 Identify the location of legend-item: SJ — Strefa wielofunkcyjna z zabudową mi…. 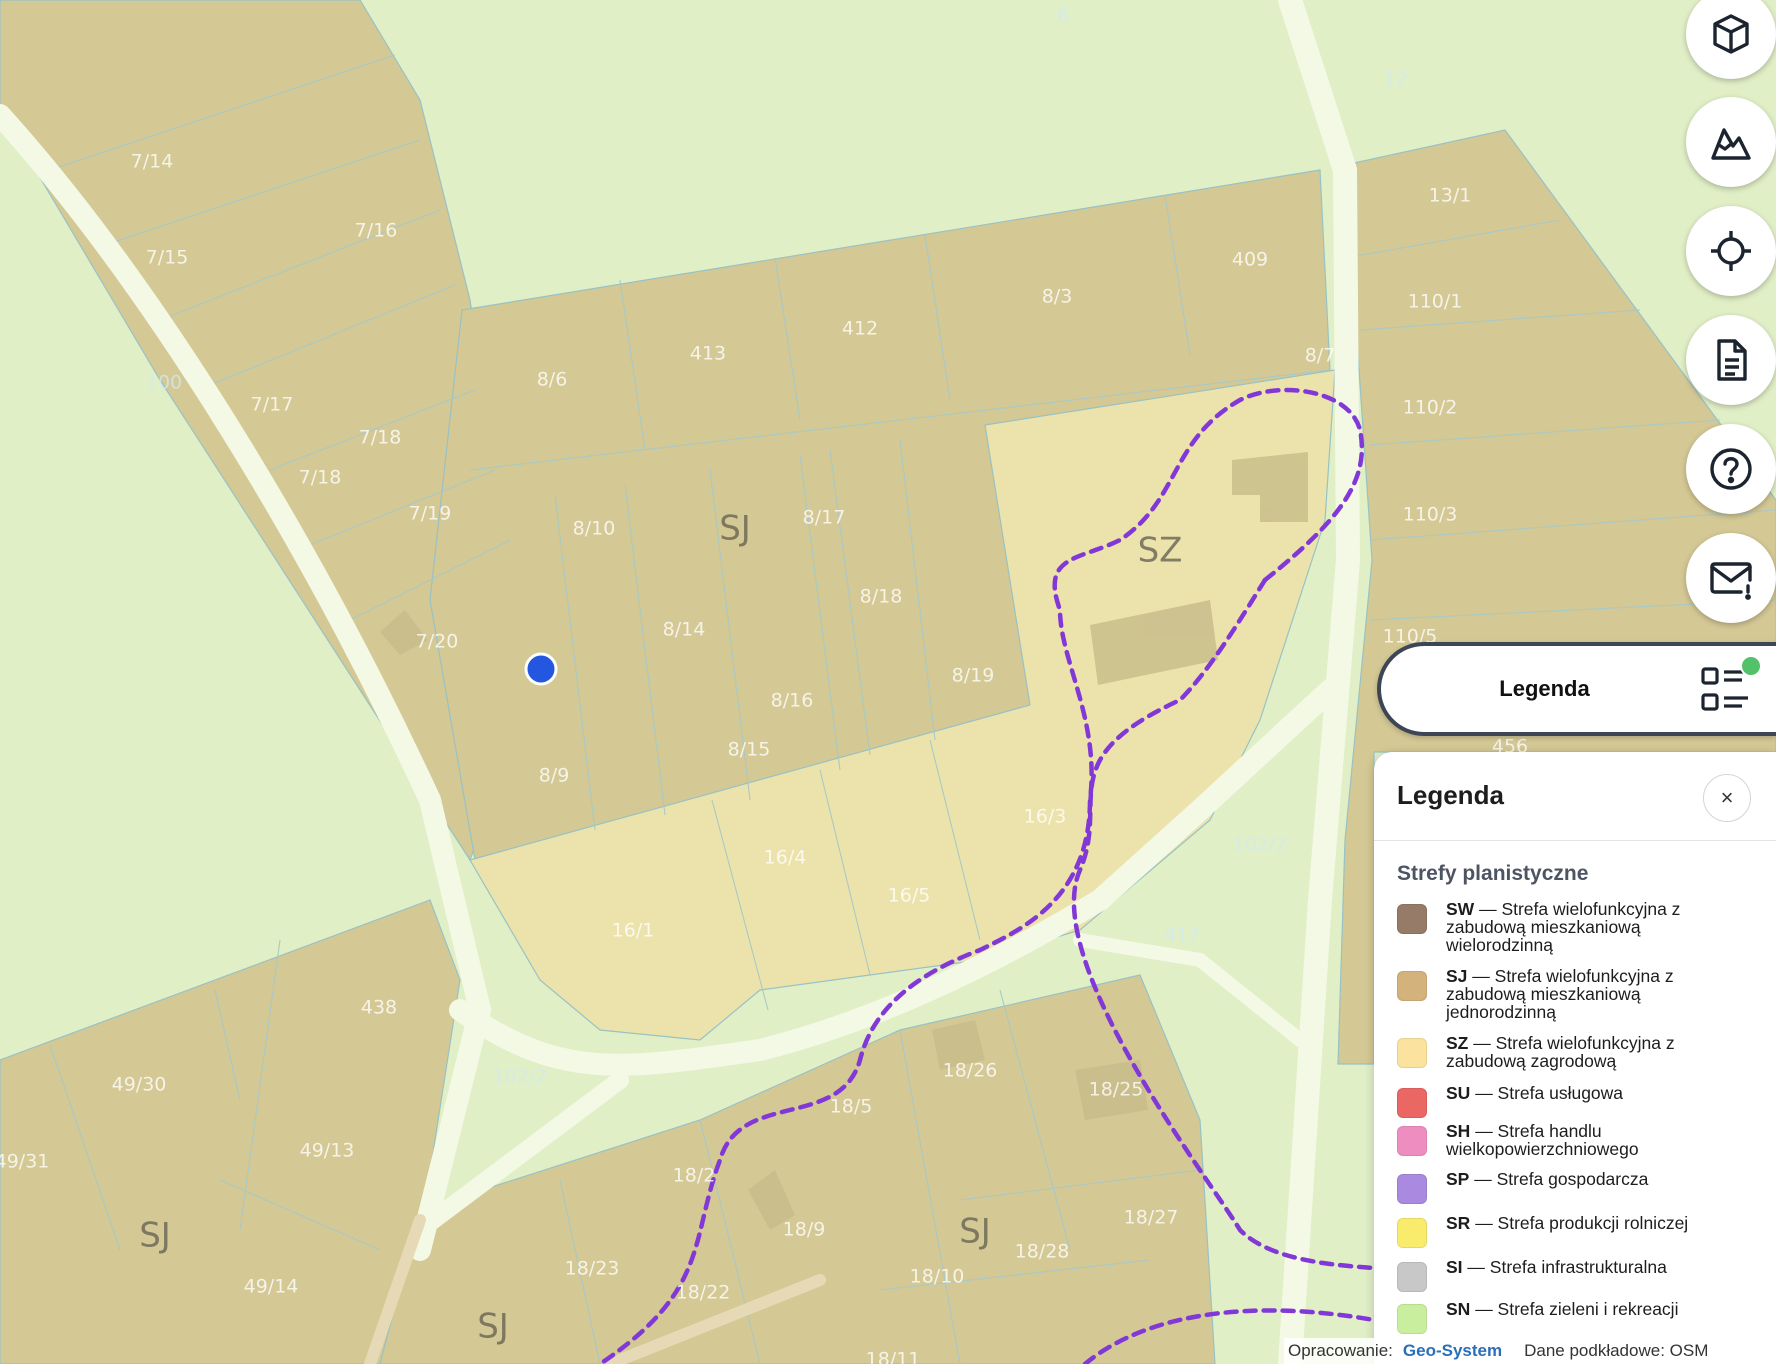
(1567, 994).